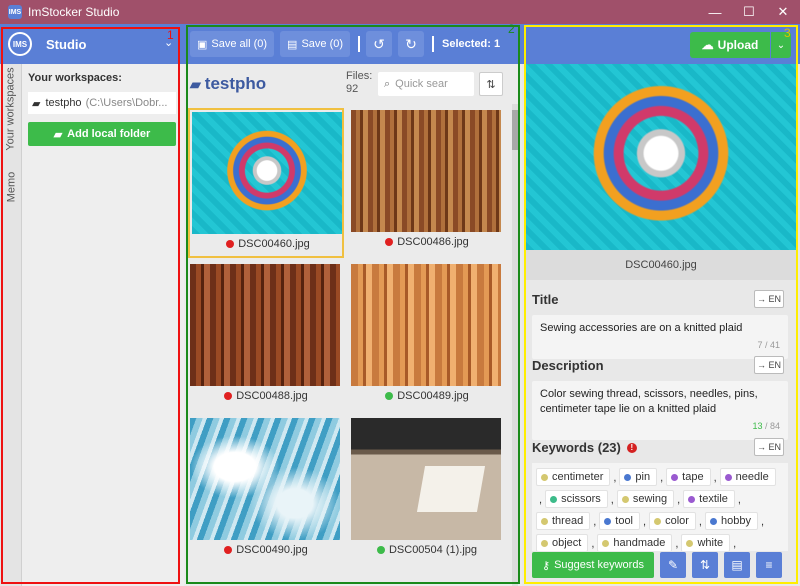 The height and width of the screenshot is (586, 800). What do you see at coordinates (426, 84) in the screenshot?
I see `quick-search-input: ⌕ Quick sear` at bounding box center [426, 84].